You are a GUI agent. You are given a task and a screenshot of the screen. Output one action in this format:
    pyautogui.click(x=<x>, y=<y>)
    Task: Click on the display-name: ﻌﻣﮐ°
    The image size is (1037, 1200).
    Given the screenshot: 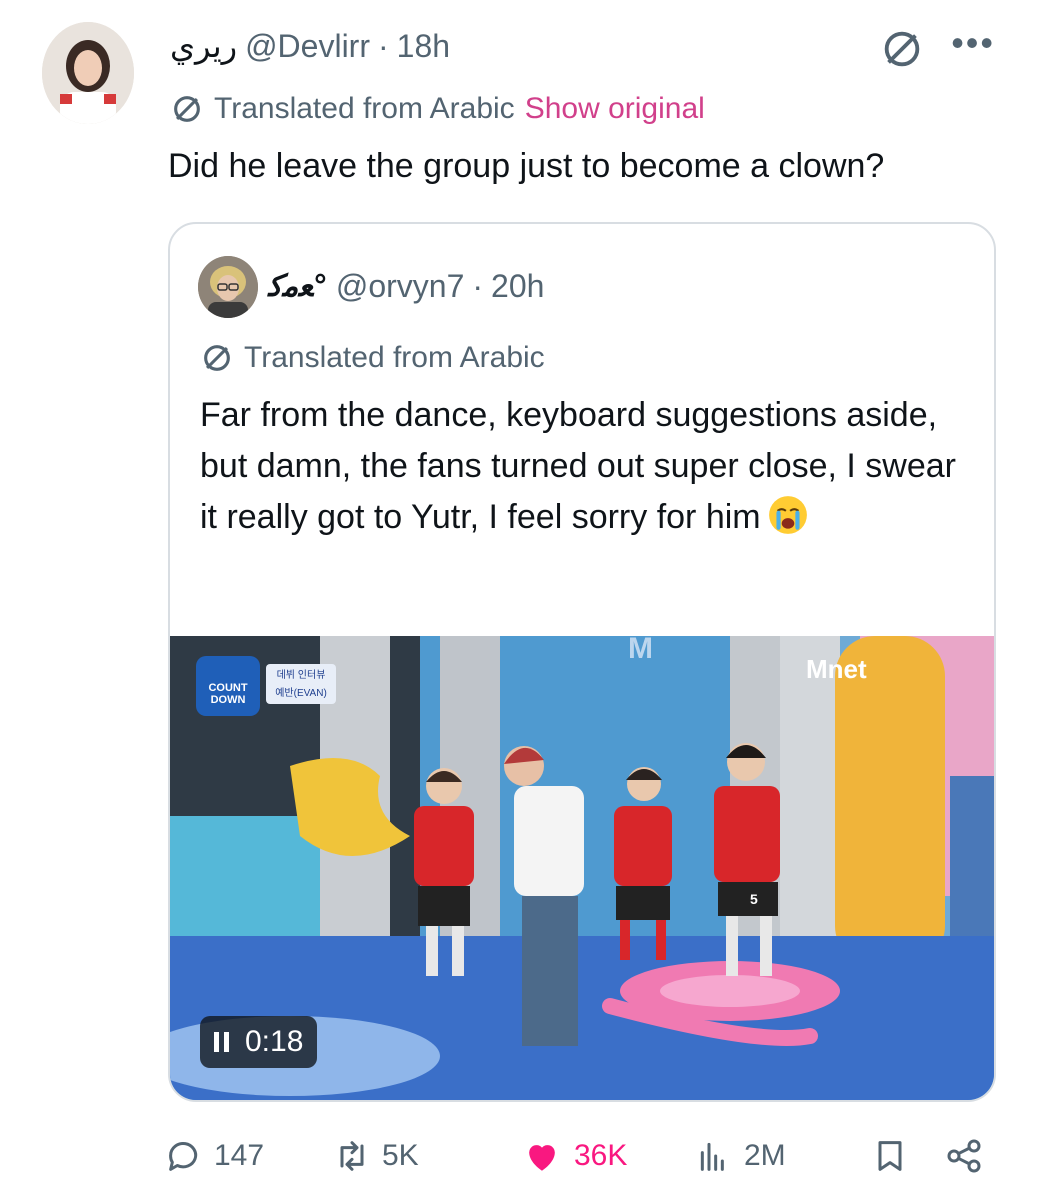 What is the action you would take?
    pyautogui.click(x=298, y=286)
    